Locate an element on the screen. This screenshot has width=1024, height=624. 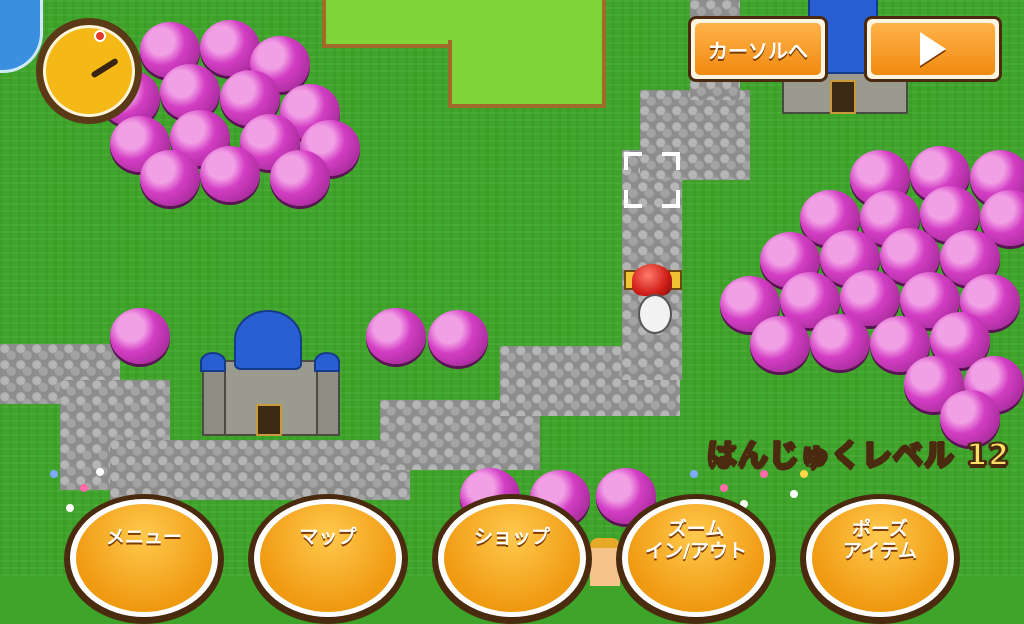
zoom-button-label-line2: イン/アウト is located at coordinates (696, 551).